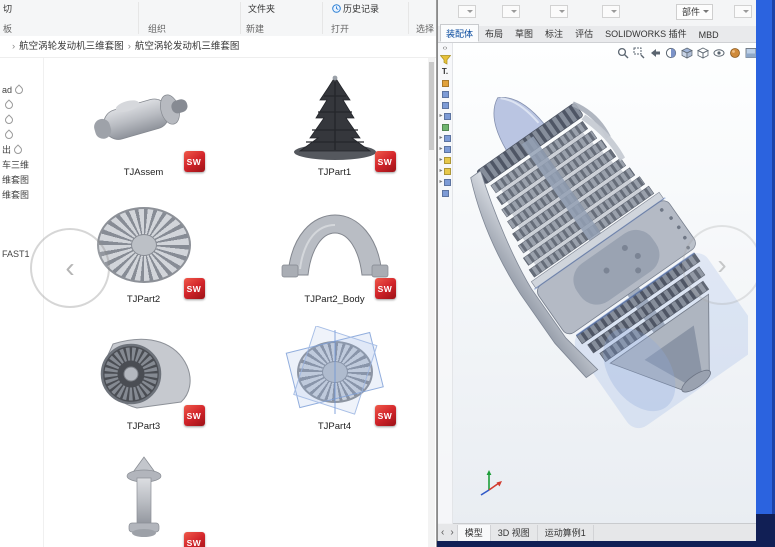  I want to click on explorer-scrollbar, so click(431, 302).